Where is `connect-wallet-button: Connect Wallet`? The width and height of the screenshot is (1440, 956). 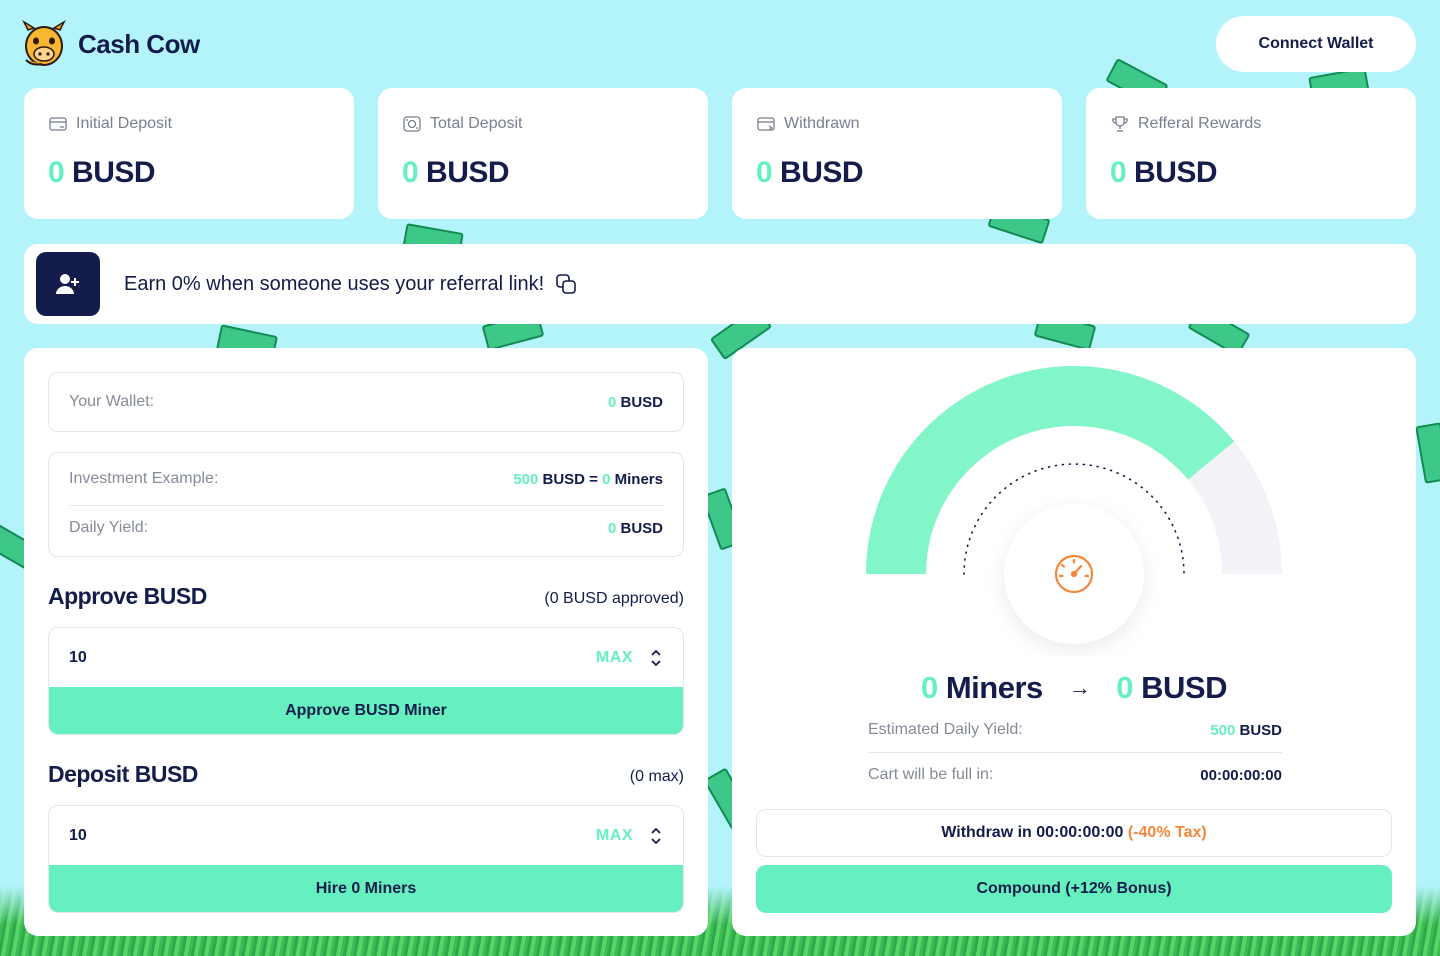
connect-wallet-button: Connect Wallet is located at coordinates (1316, 44).